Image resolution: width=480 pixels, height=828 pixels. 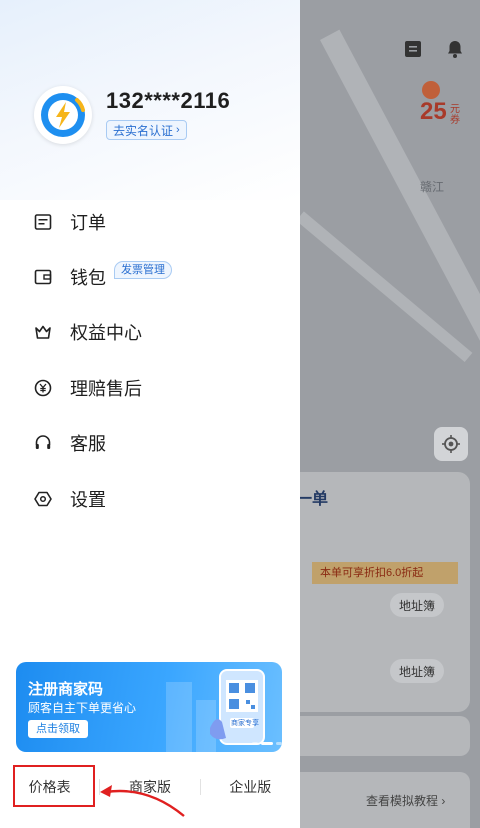 I want to click on discount-banner: 本单可享折扣6.0折起, so click(x=385, y=573).